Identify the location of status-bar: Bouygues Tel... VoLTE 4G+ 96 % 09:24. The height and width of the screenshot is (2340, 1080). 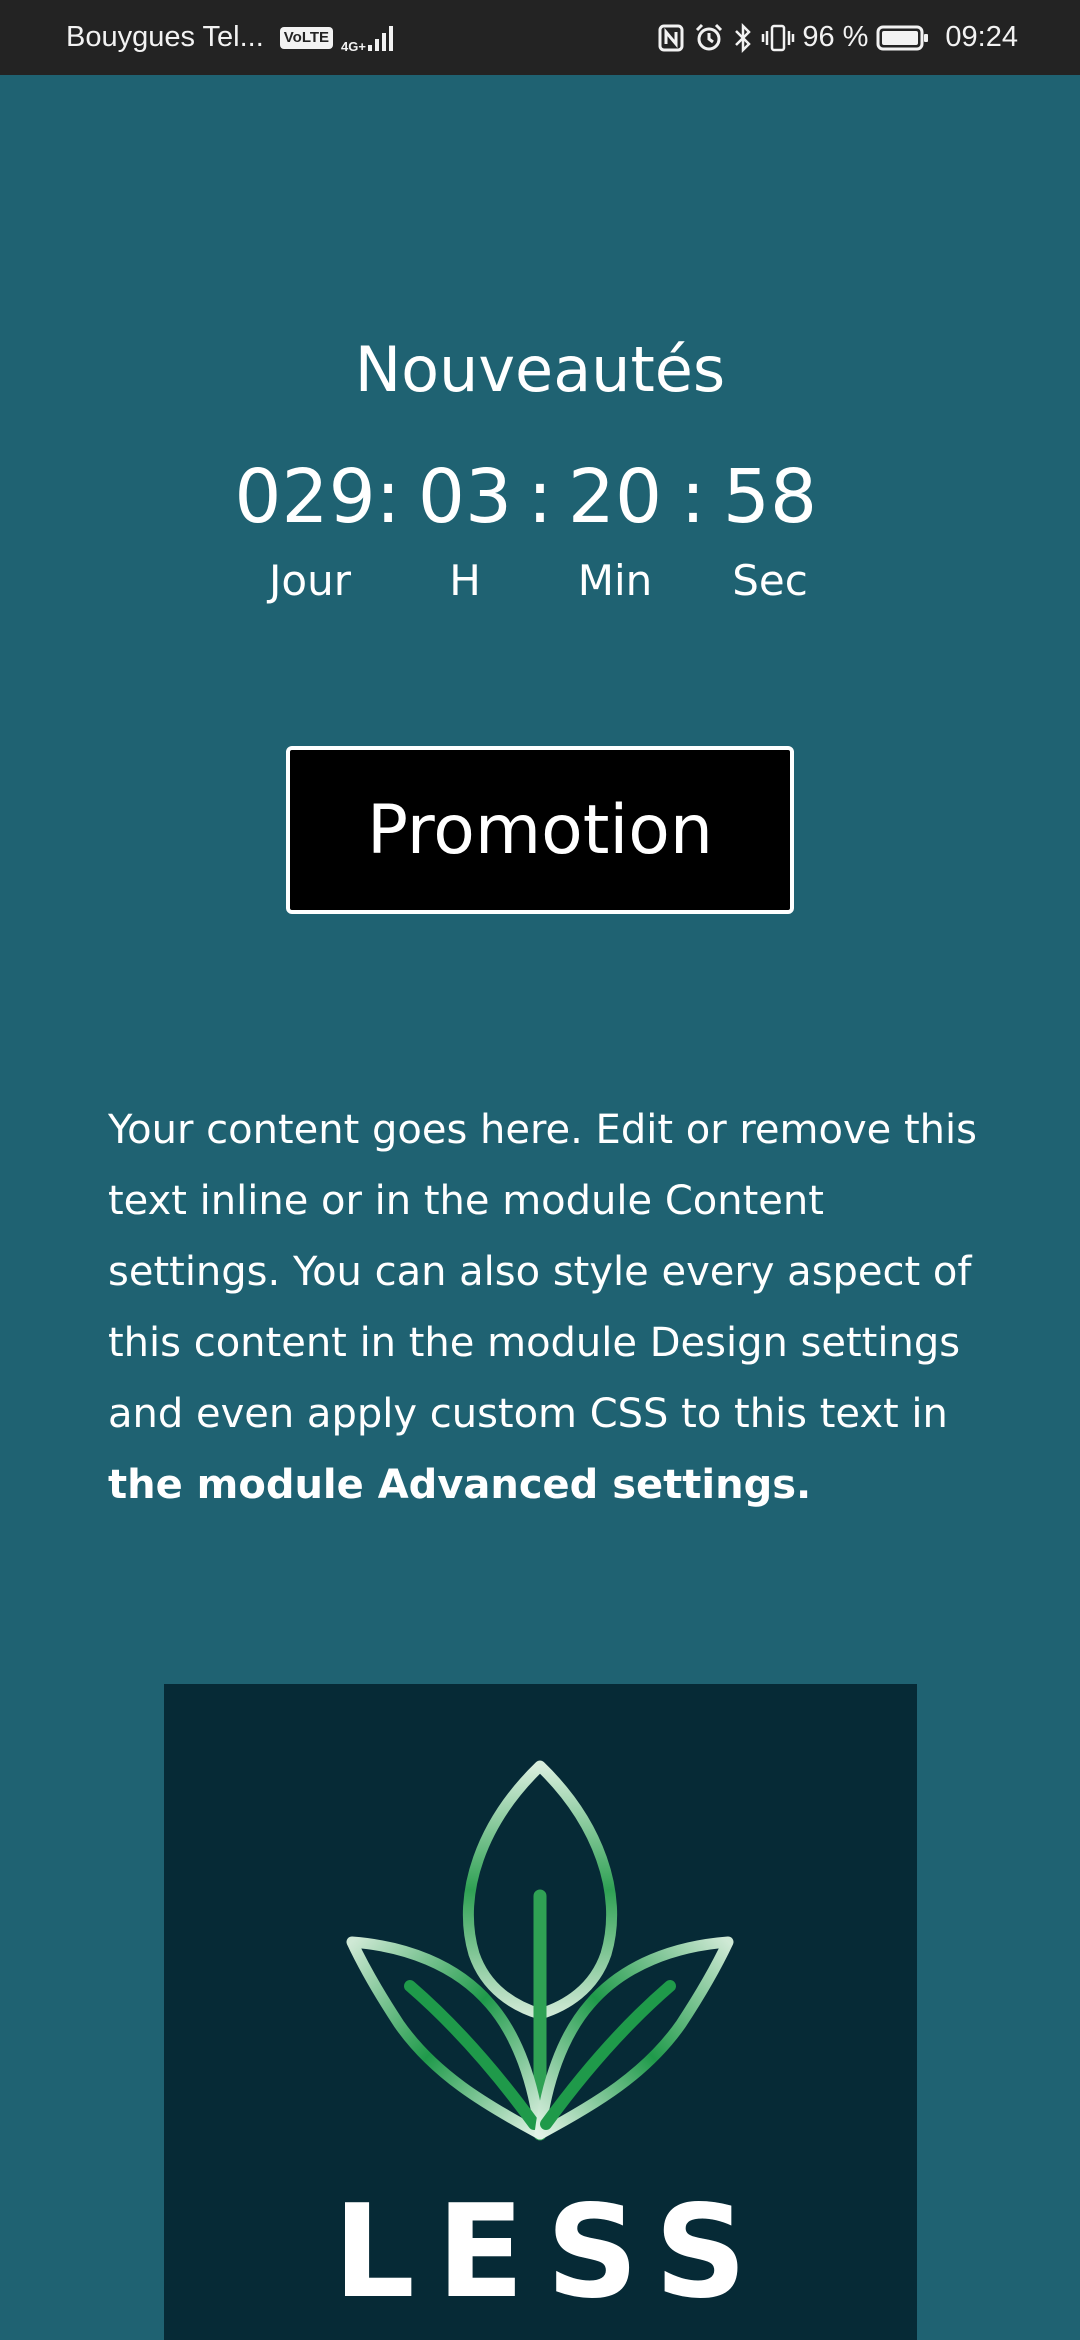
(540, 37).